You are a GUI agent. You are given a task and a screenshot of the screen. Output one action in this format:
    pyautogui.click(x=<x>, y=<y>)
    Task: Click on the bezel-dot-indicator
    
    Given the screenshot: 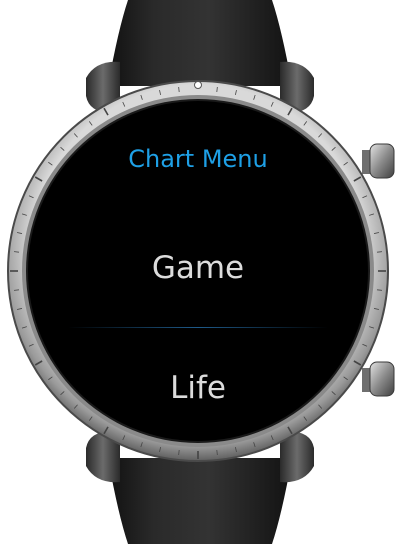 What is the action you would take?
    pyautogui.click(x=198, y=85)
    